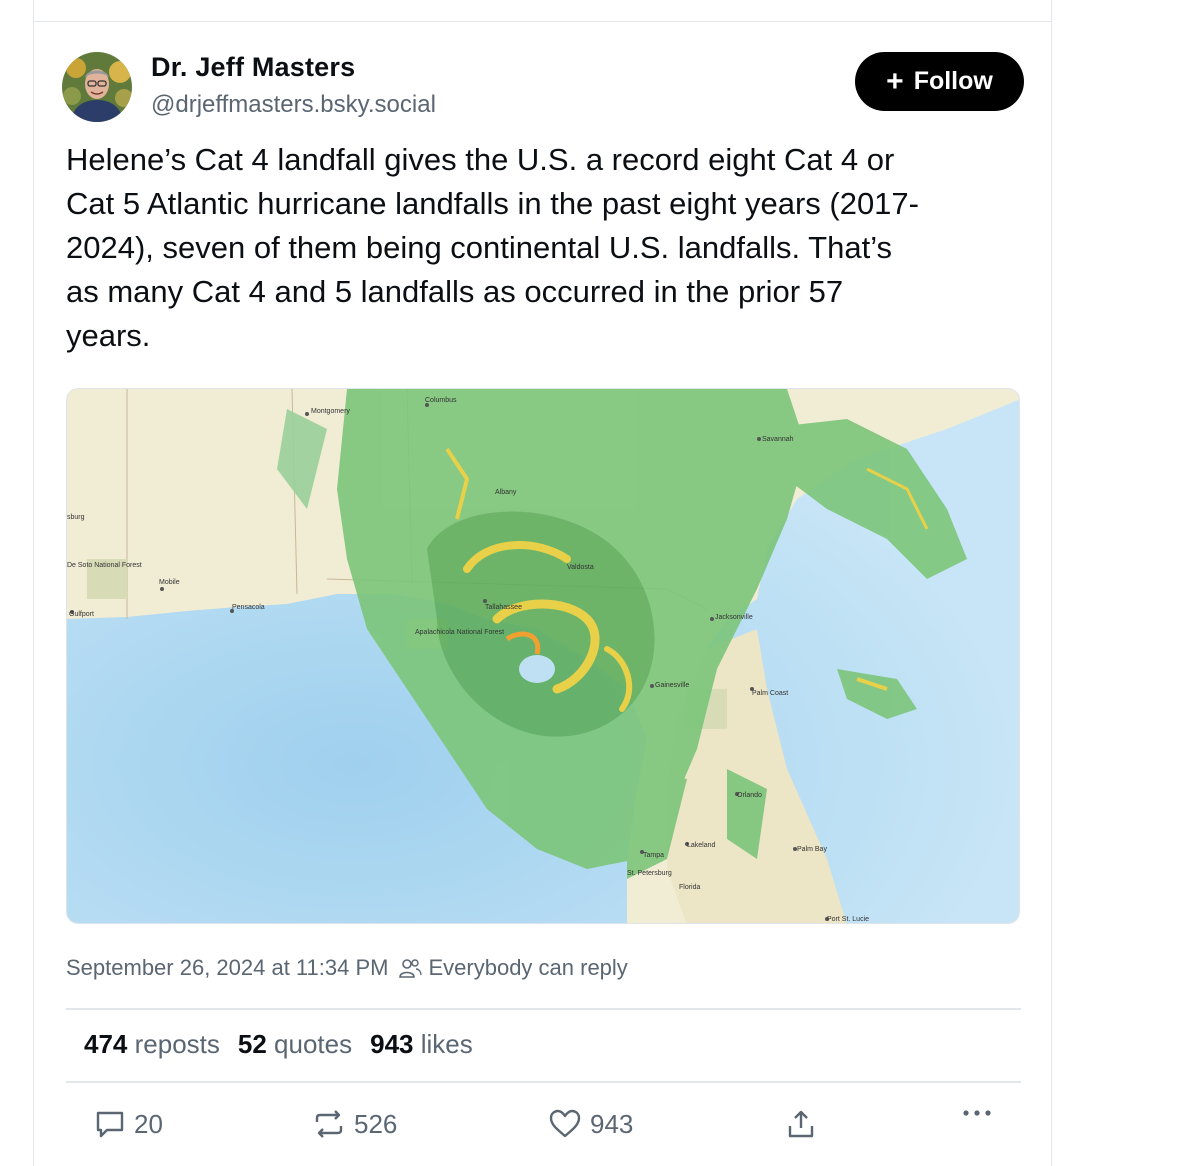  Describe the element at coordinates (503, 607) in the screenshot. I see `map-label-tallahassee: Tallahassee` at that location.